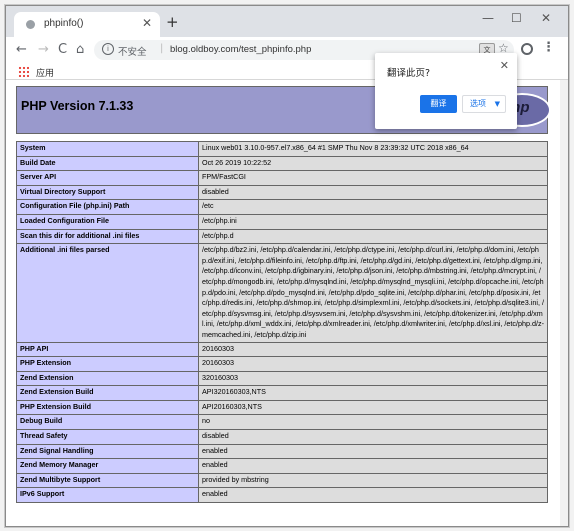  Describe the element at coordinates (107, 378) in the screenshot. I see `row-key: Zend Extension` at that location.